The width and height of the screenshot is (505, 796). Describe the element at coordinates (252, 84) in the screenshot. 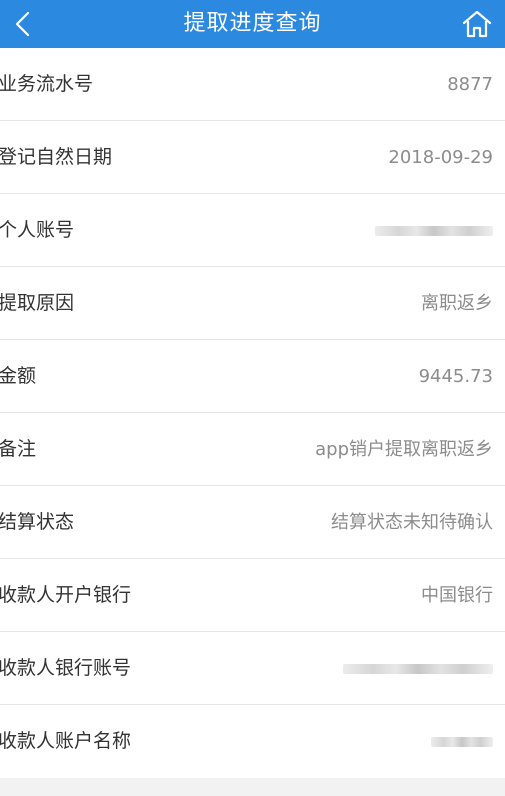

I see `row-business-serial: 业务流水号 8877` at that location.